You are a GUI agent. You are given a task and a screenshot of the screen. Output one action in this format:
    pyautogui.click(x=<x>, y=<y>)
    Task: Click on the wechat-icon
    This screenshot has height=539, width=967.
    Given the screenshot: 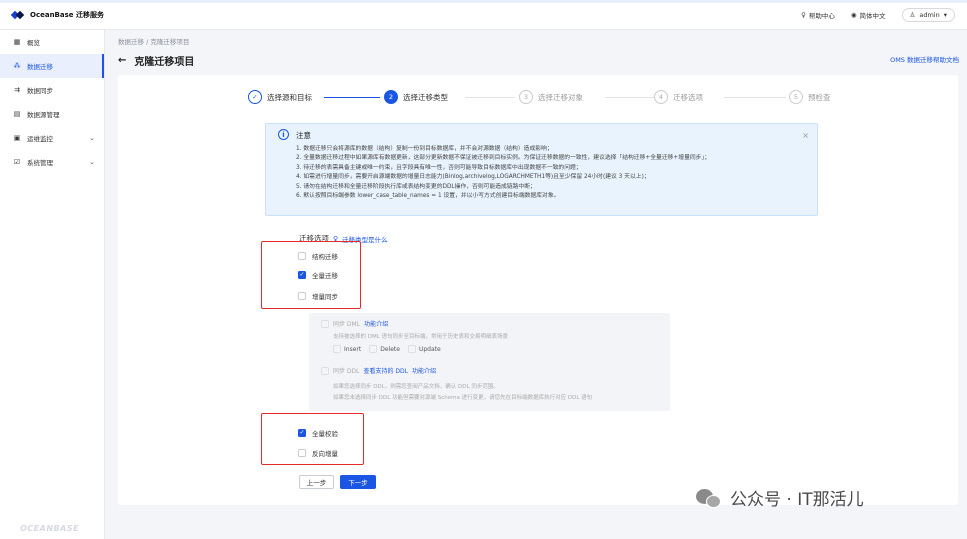 What is the action you would take?
    pyautogui.click(x=709, y=498)
    